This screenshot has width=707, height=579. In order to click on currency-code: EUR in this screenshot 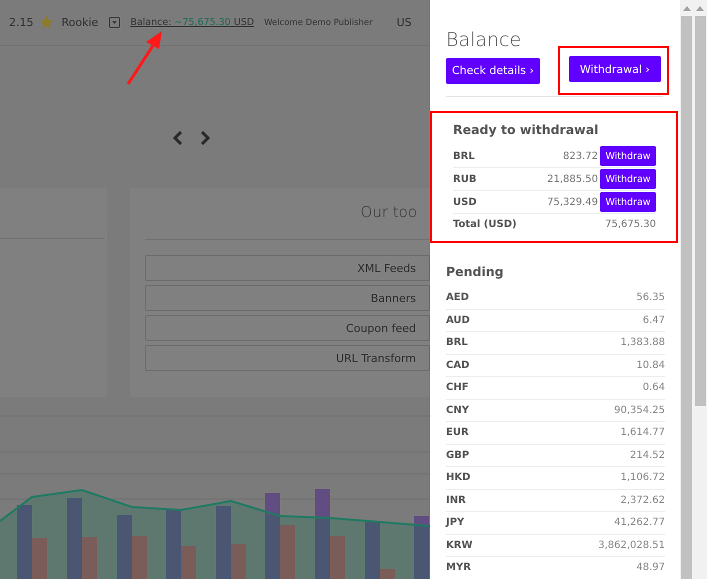, I will do `click(457, 432)`.